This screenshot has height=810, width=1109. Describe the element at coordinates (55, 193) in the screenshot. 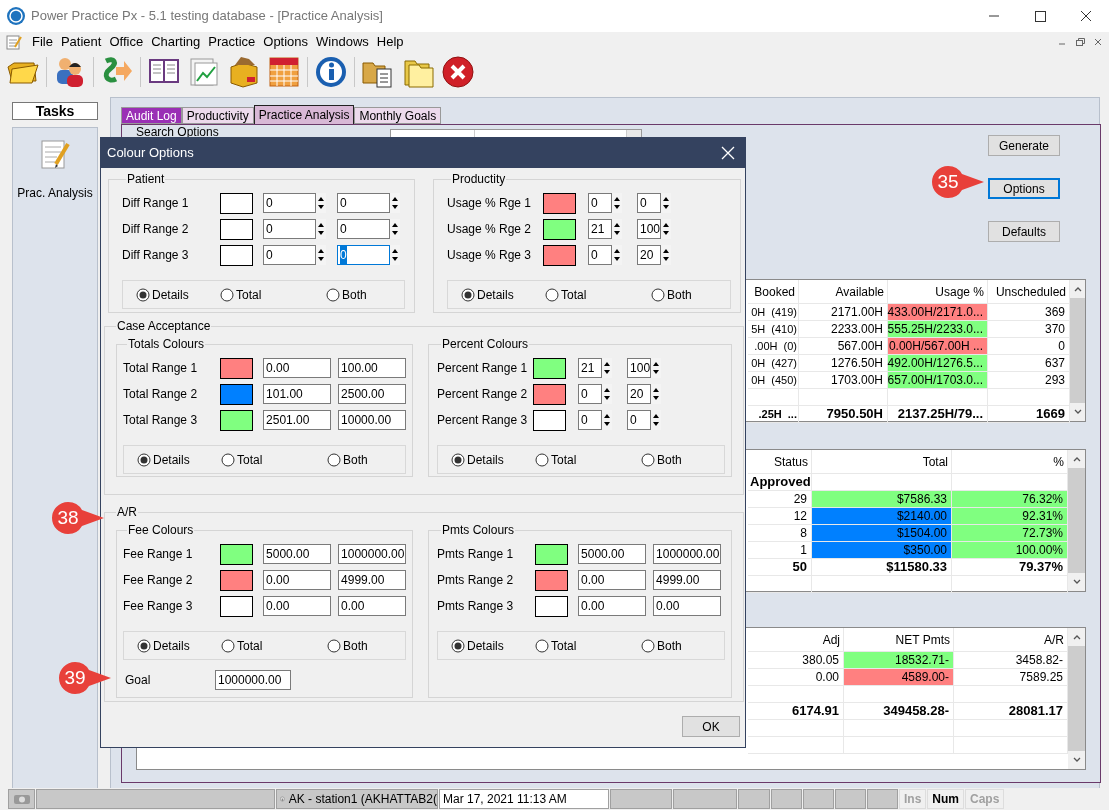

I see `task-item: Prac. Analysis` at that location.